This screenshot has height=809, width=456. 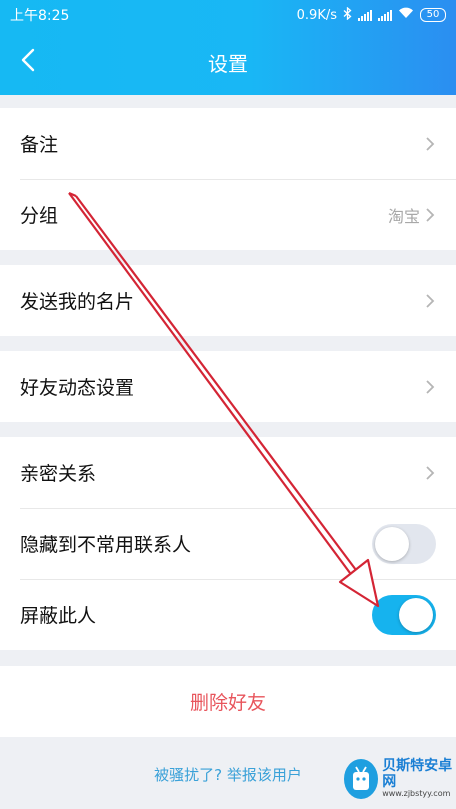 I want to click on settings-row-hide-contact: 隐藏到不常用联系人, so click(x=228, y=543).